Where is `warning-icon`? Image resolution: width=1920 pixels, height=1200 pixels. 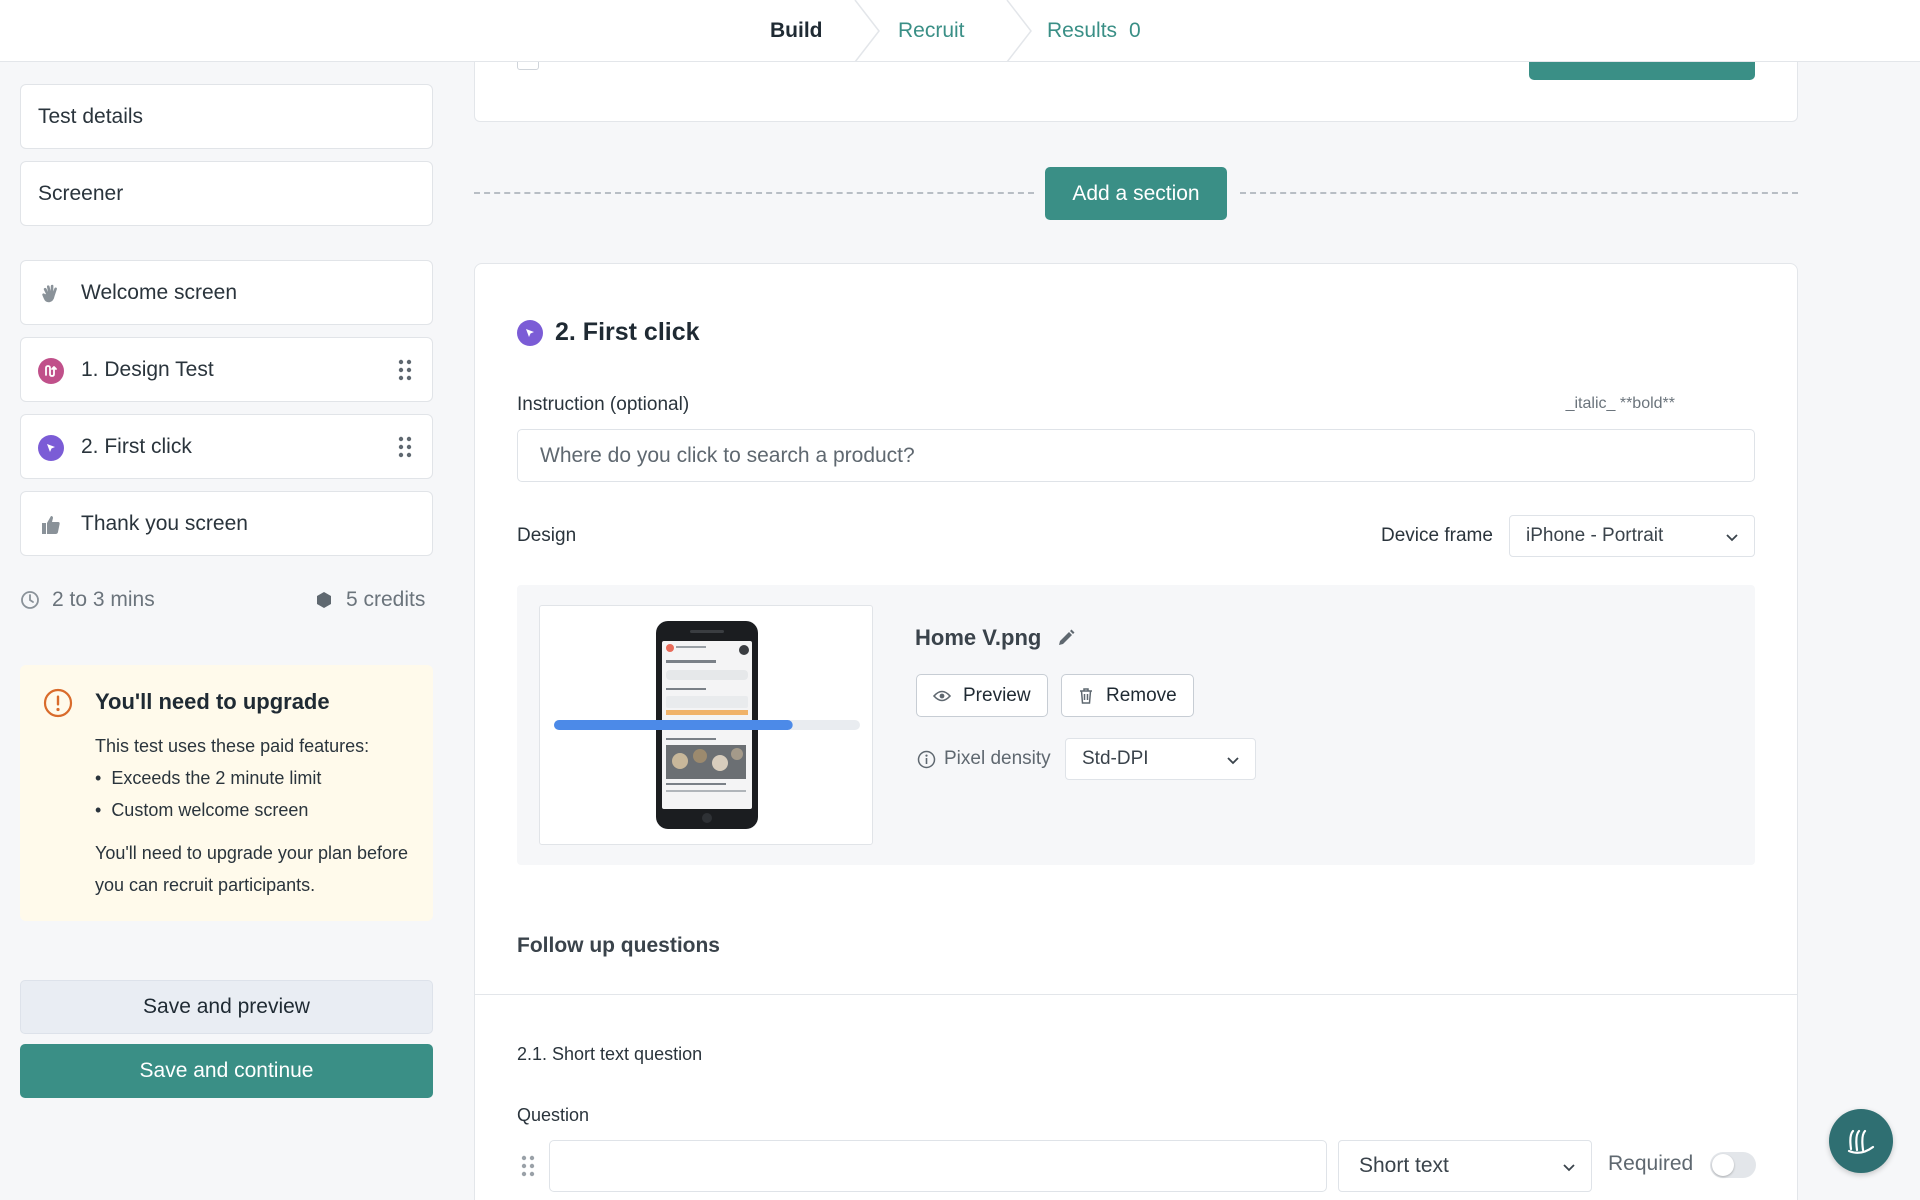 warning-icon is located at coordinates (58, 703).